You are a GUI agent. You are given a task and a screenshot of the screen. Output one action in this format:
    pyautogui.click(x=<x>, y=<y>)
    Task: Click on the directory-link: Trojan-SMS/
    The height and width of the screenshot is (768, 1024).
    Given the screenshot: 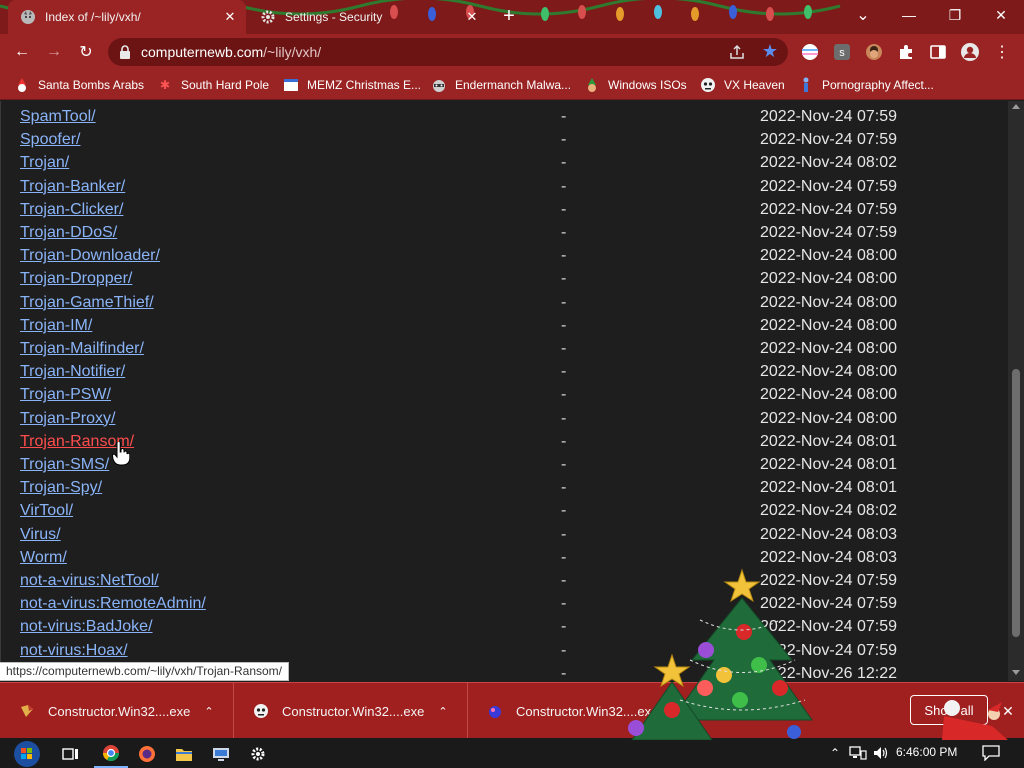 What is the action you would take?
    pyautogui.click(x=64, y=465)
    